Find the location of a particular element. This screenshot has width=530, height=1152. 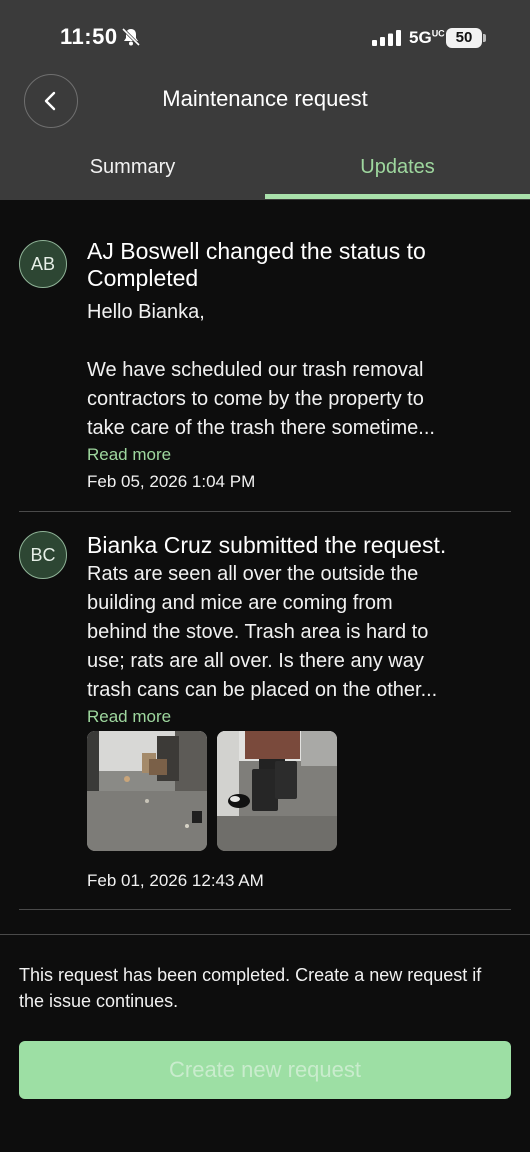

tab-summary: Summary is located at coordinates (132, 167).